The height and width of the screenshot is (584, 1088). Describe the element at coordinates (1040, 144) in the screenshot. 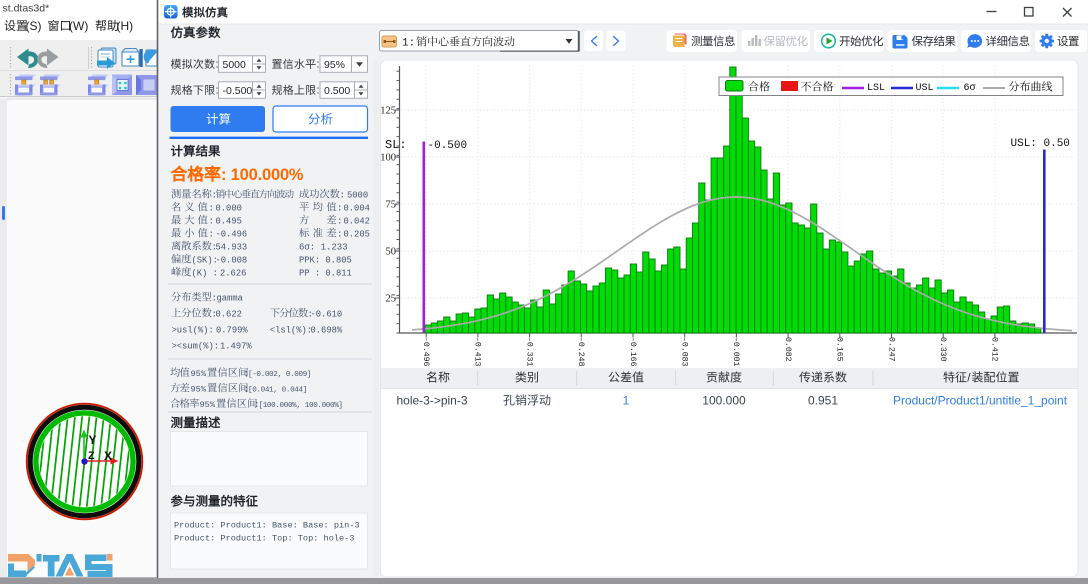

I see `svg-text: USL: 0.50` at that location.